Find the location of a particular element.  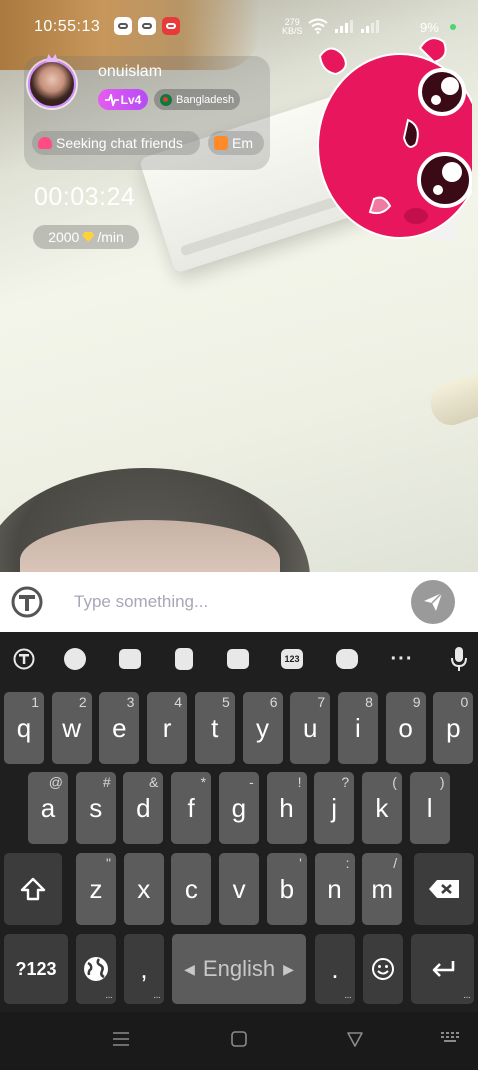

key-hint: 9 is located at coordinates (416, 702).